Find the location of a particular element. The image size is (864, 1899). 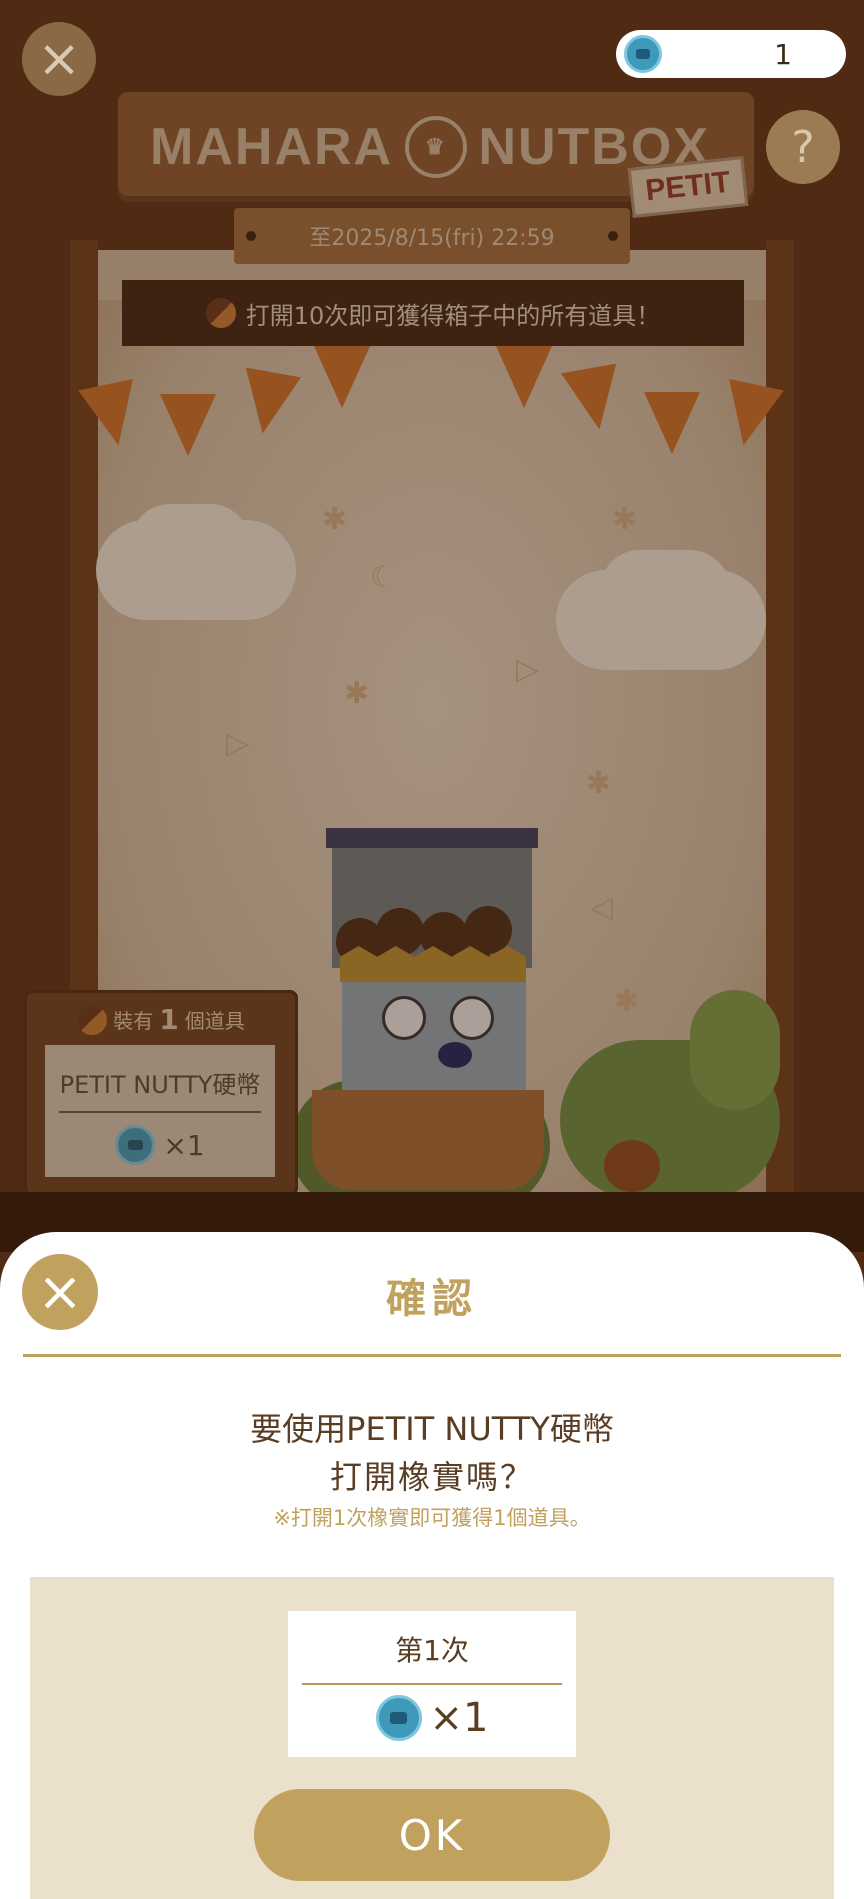

ok-button: OK is located at coordinates (432, 1835).